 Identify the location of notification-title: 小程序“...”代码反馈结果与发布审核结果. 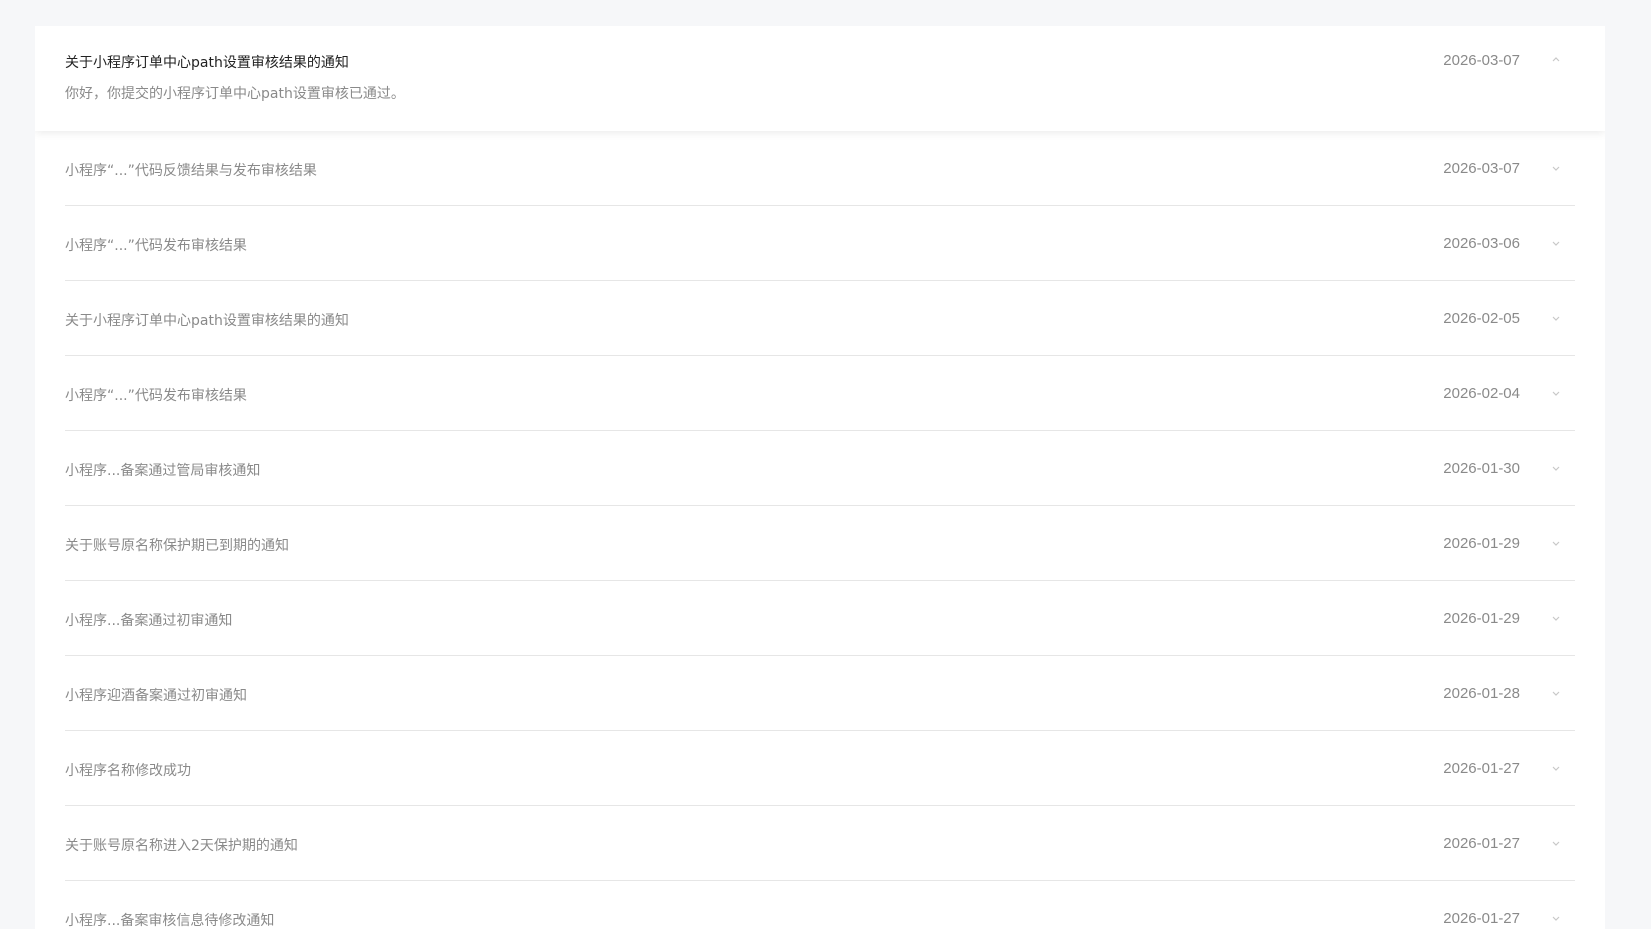
(191, 171).